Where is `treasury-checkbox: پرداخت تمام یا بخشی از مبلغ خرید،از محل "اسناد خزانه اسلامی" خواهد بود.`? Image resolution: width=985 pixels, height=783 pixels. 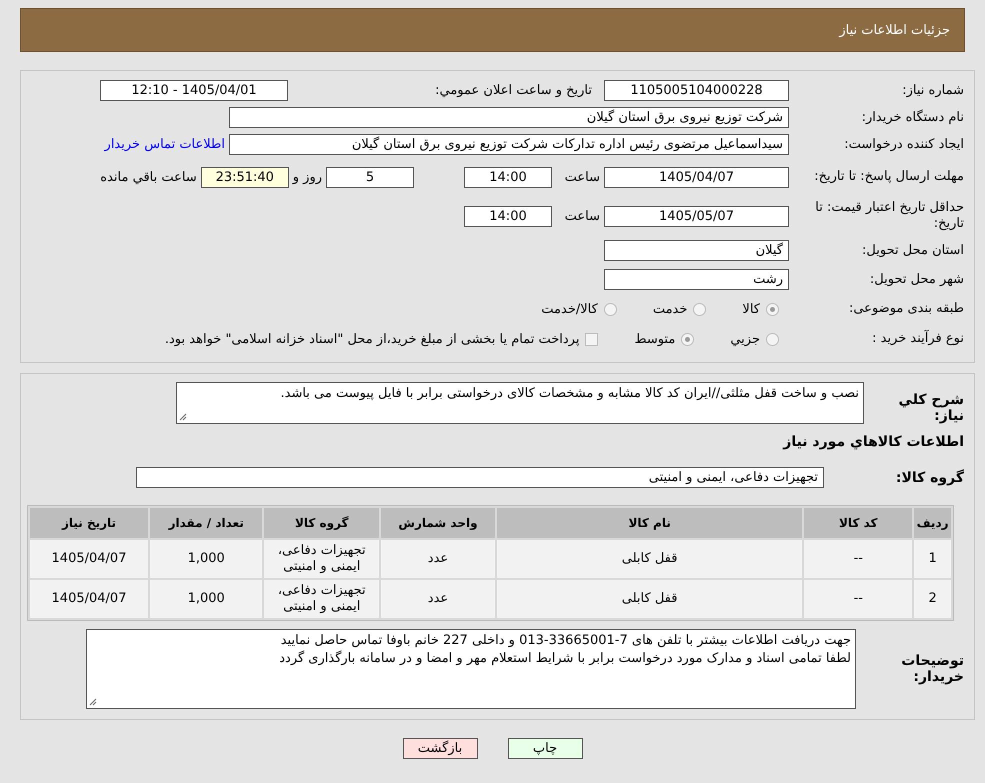 treasury-checkbox: پرداخت تمام یا بخشی از مبلغ خرید،از محل "اسناد خزانه اسلامی" خواهد بود. is located at coordinates (381, 339).